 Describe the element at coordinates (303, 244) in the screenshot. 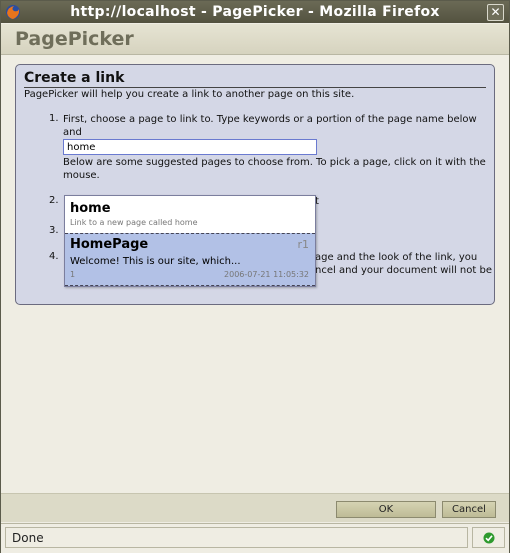

I see `suggestion-revision: r1` at that location.